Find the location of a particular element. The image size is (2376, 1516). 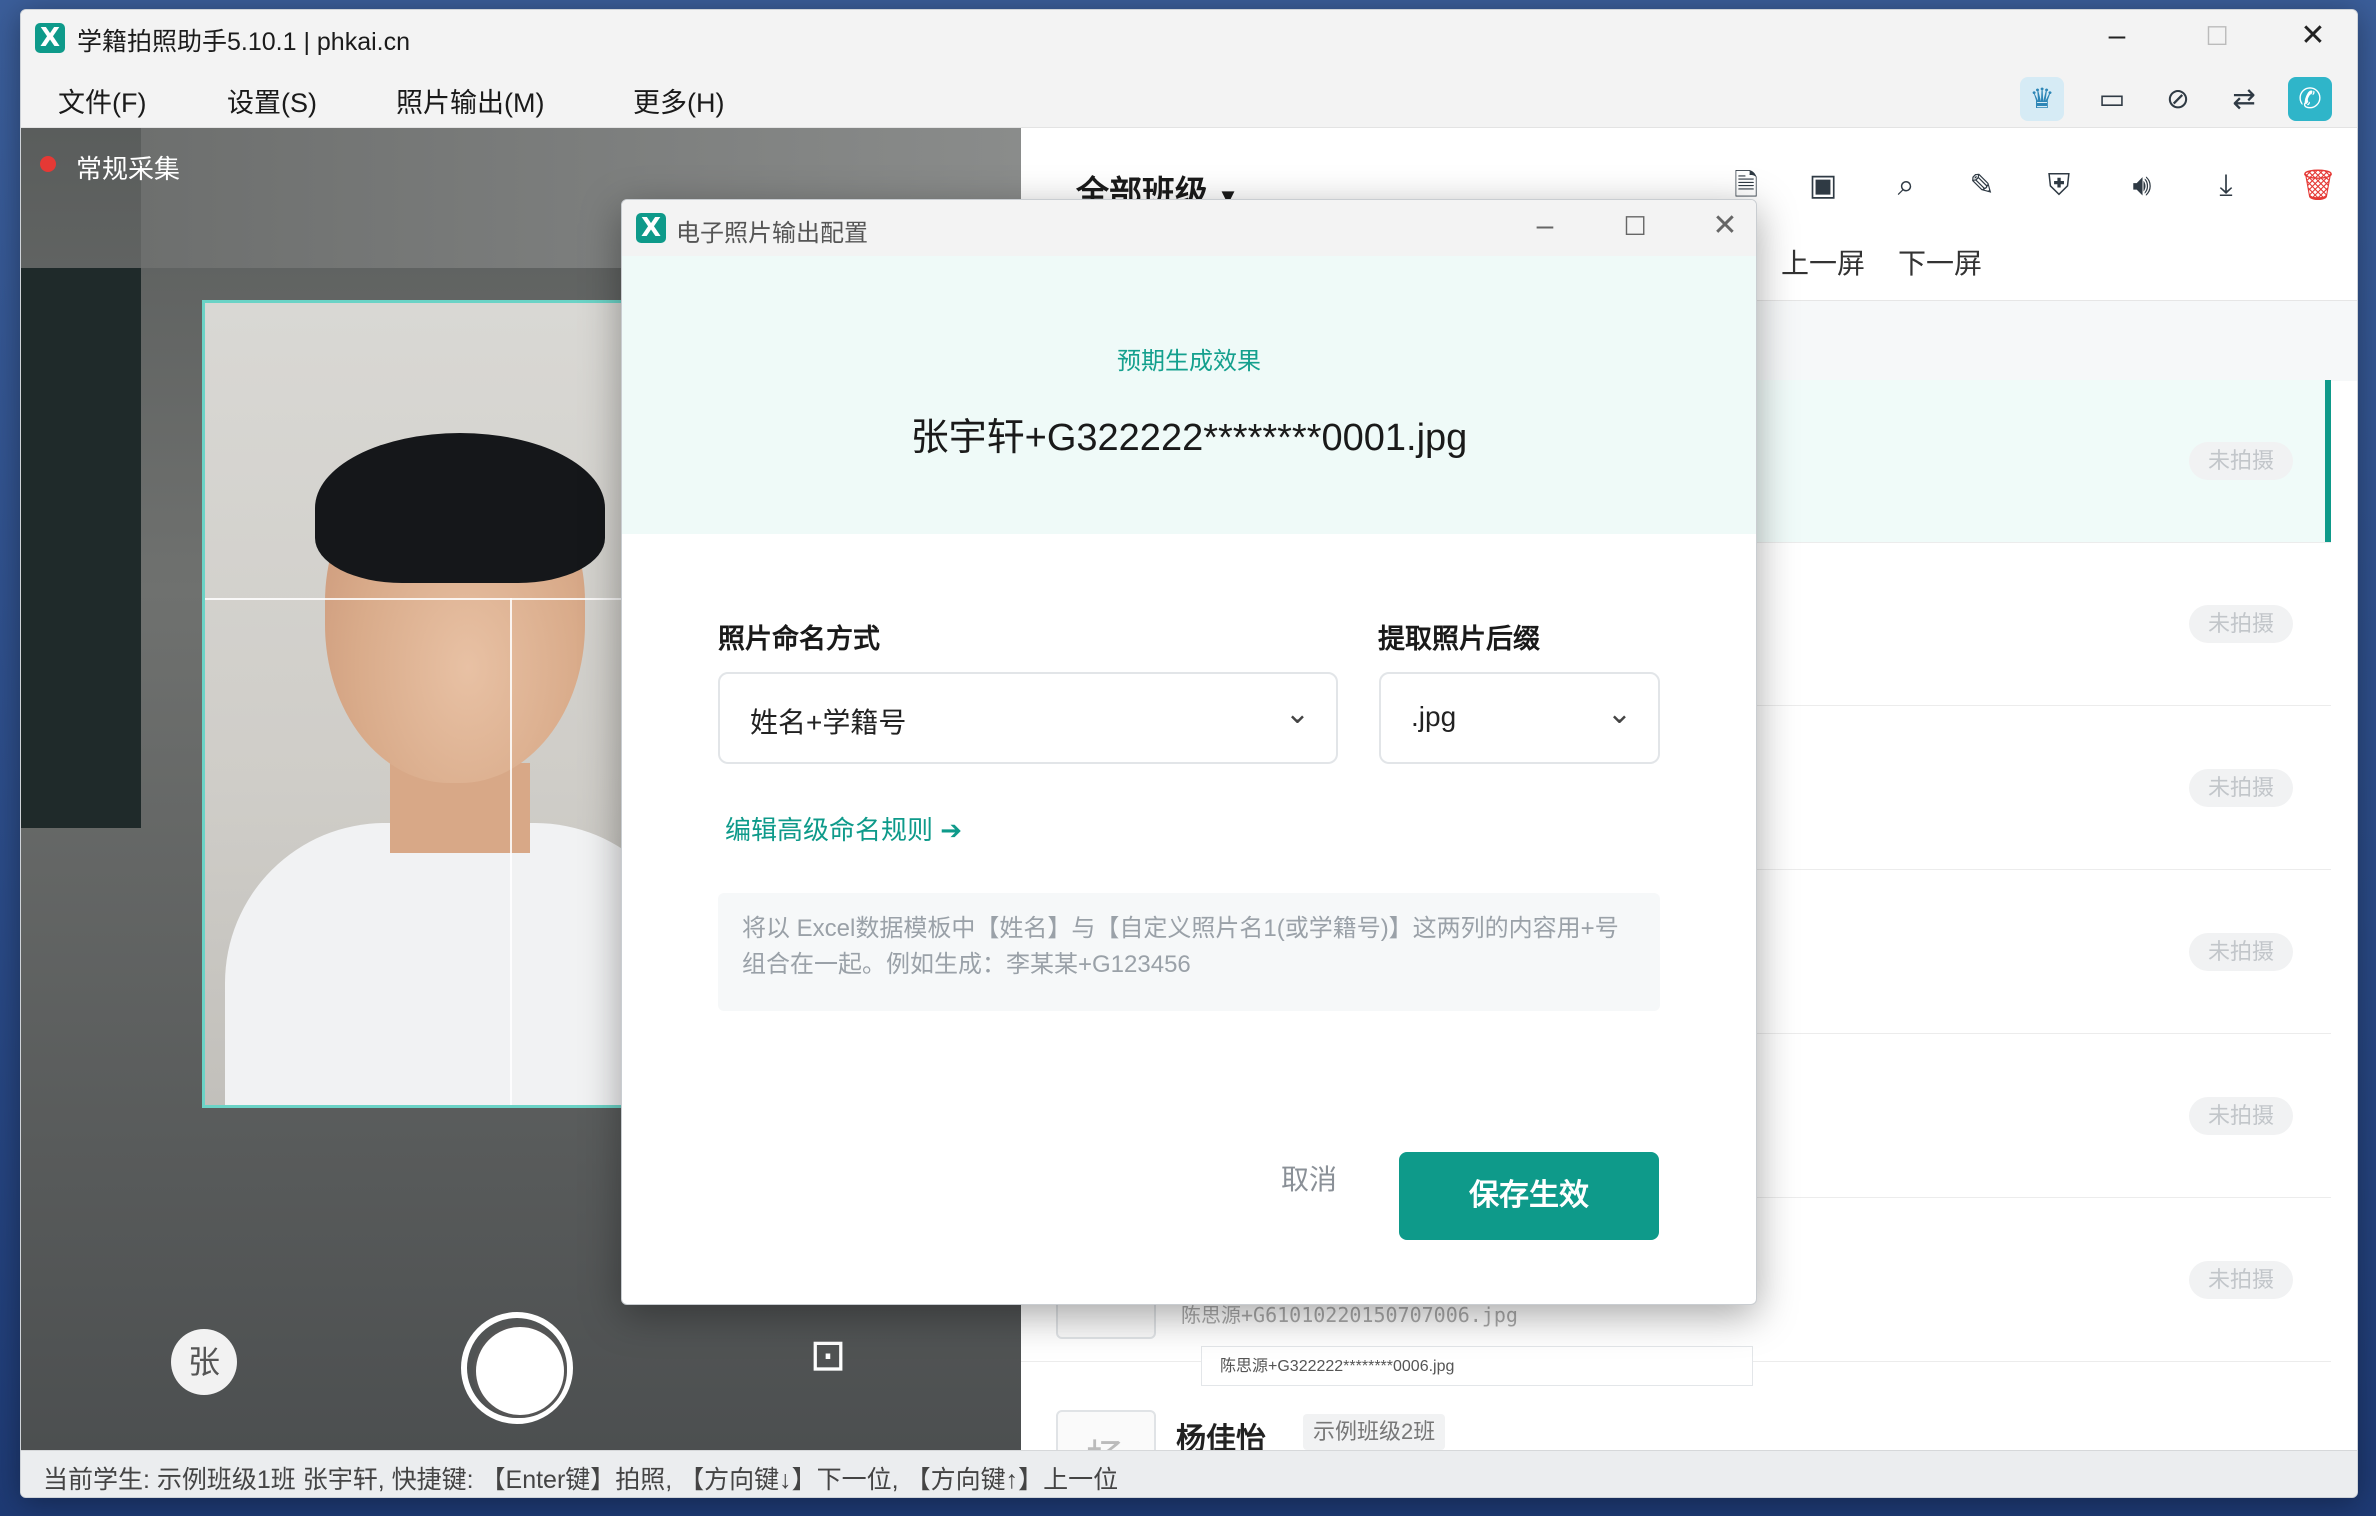

search-icon: ⌕ is located at coordinates (1906, 186).